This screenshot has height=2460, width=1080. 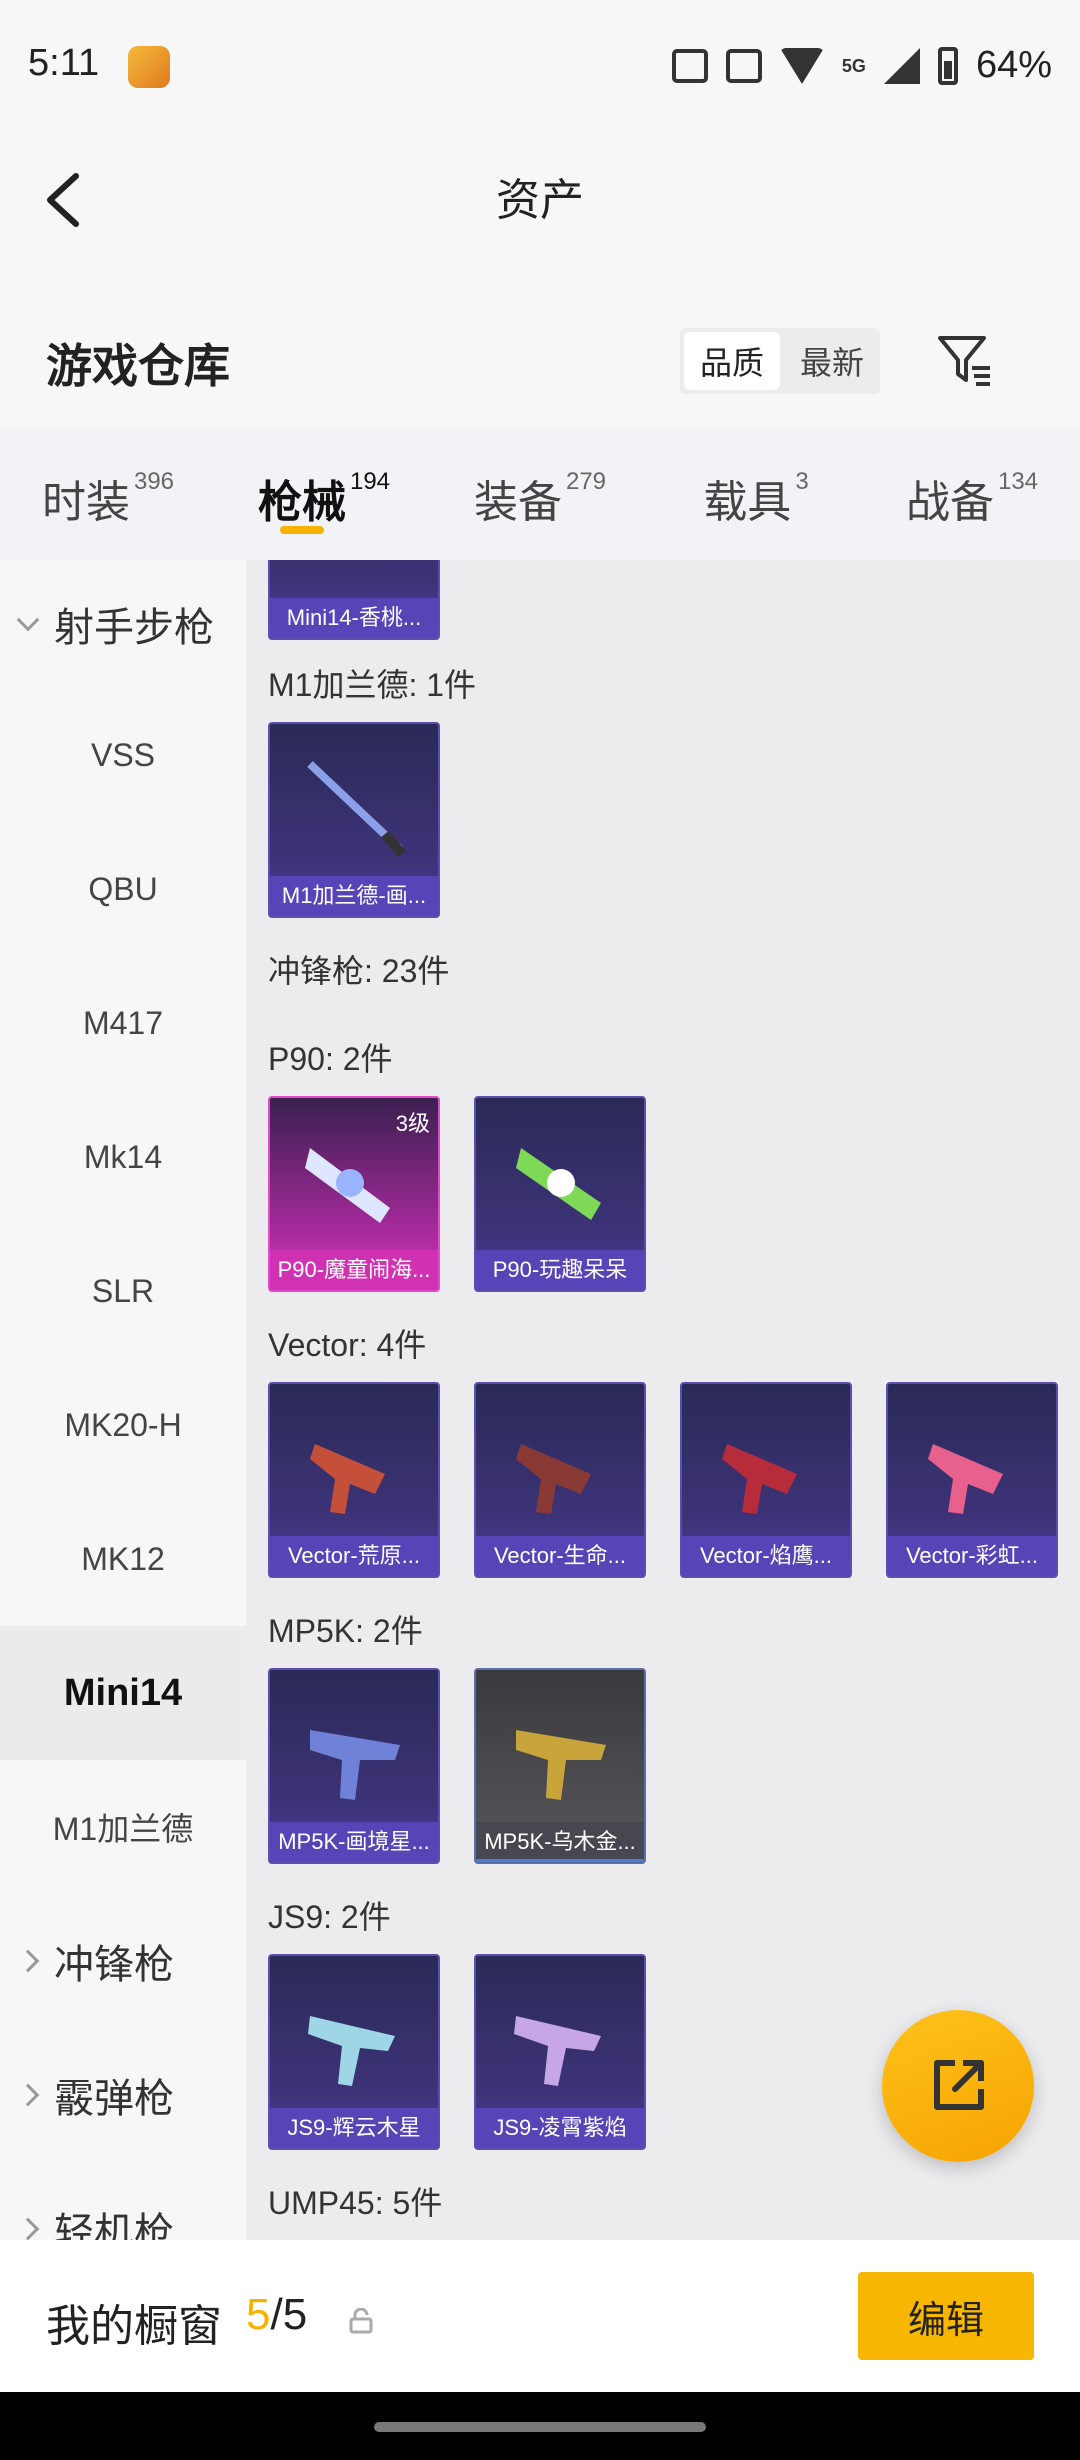 I want to click on filter-icon, so click(x=964, y=360).